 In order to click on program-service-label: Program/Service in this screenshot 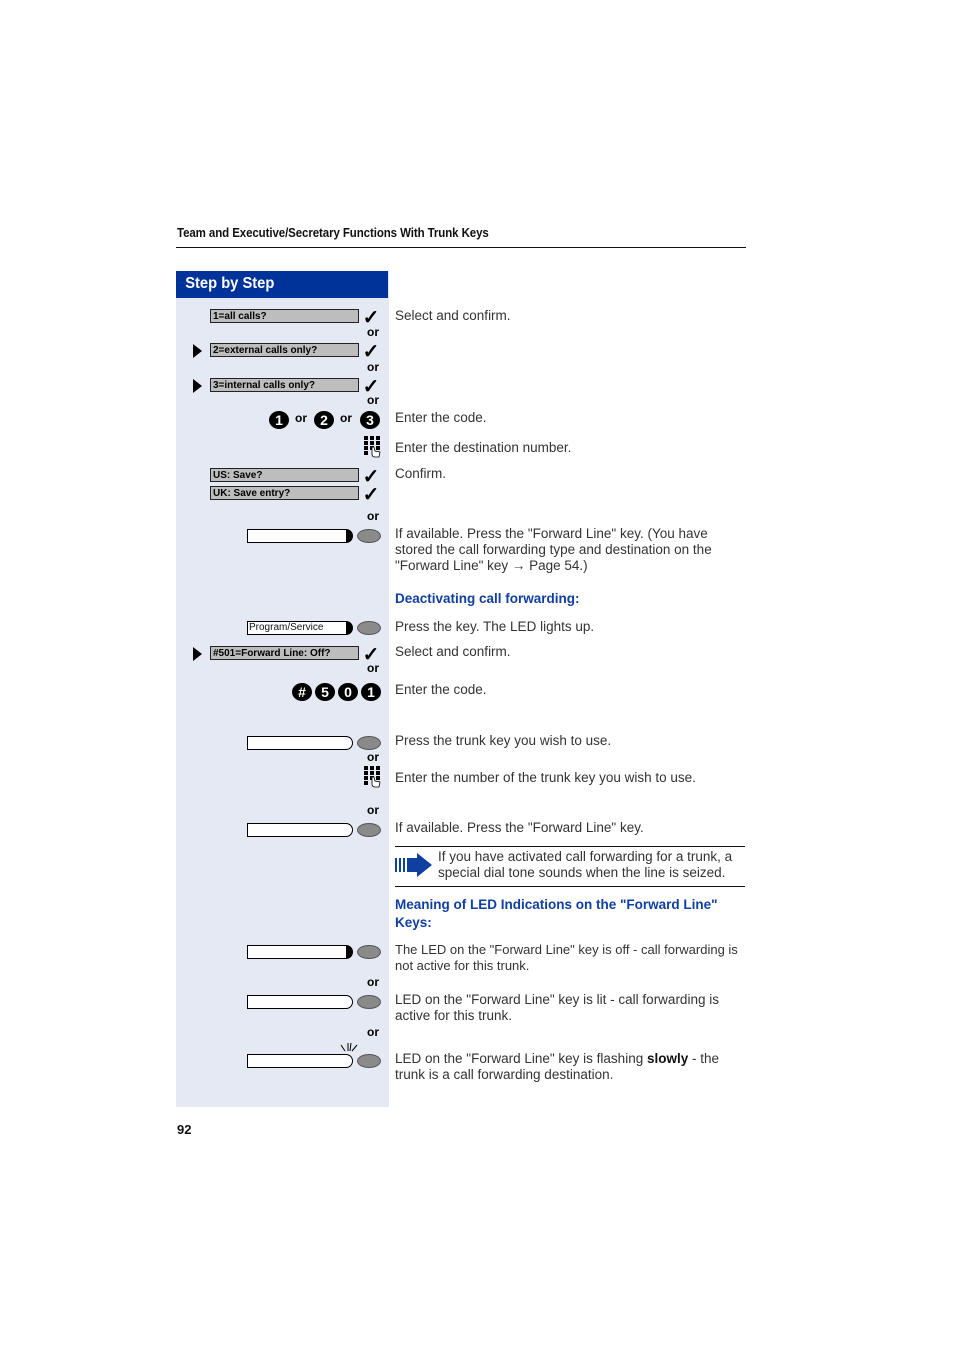, I will do `click(286, 627)`.